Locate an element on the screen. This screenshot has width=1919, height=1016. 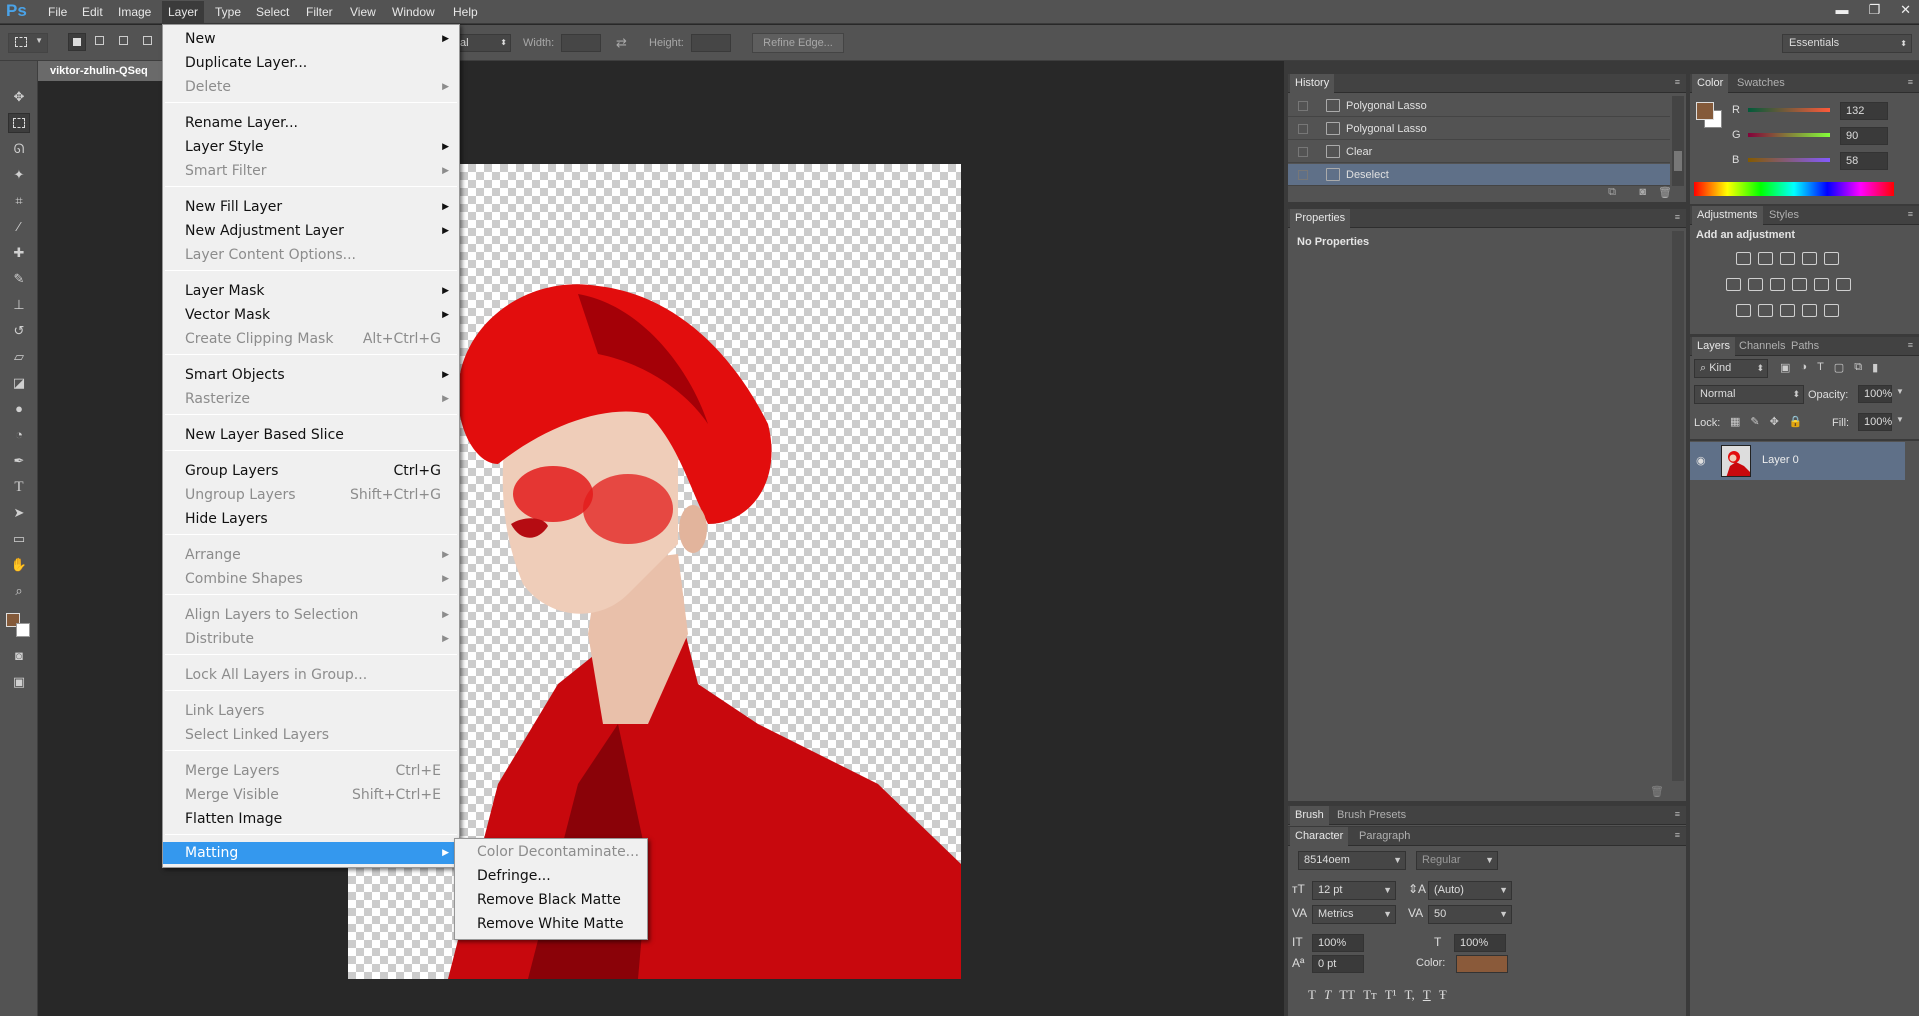
close-icon: ✕ is located at coordinates (1905, 11).